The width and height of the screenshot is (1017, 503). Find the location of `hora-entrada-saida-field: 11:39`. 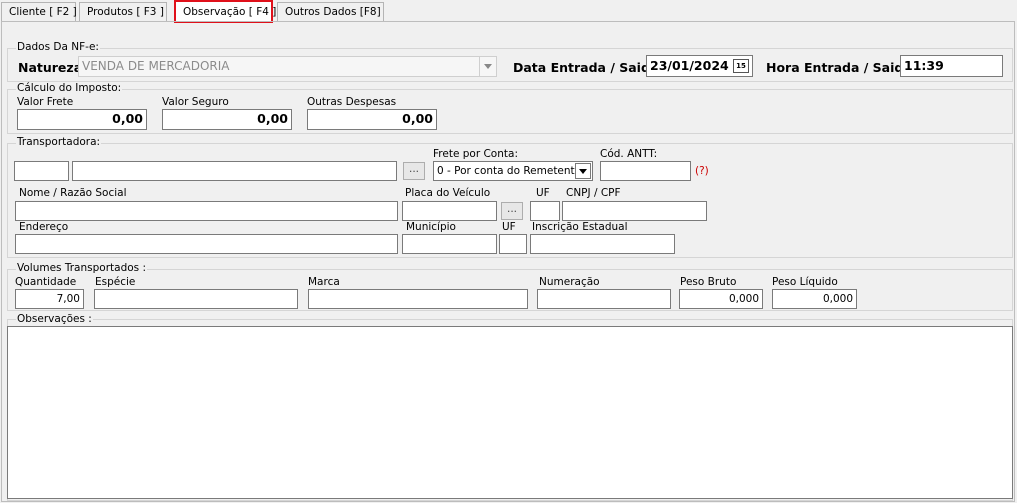

hora-entrada-saida-field: 11:39 is located at coordinates (951, 66).